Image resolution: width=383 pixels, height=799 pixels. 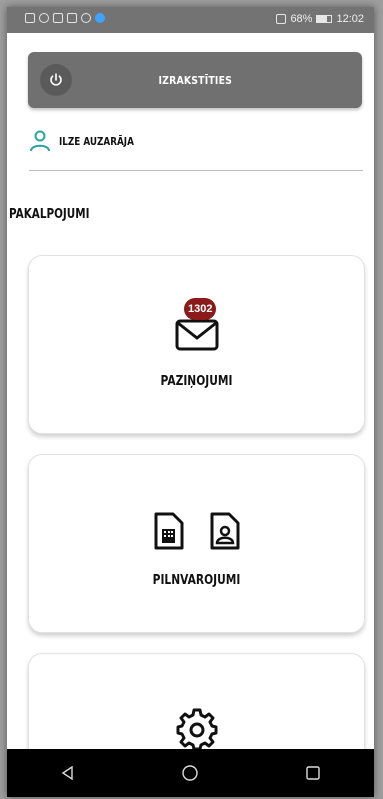 I want to click on section-title: PAKALPOJUMI, so click(x=49, y=214).